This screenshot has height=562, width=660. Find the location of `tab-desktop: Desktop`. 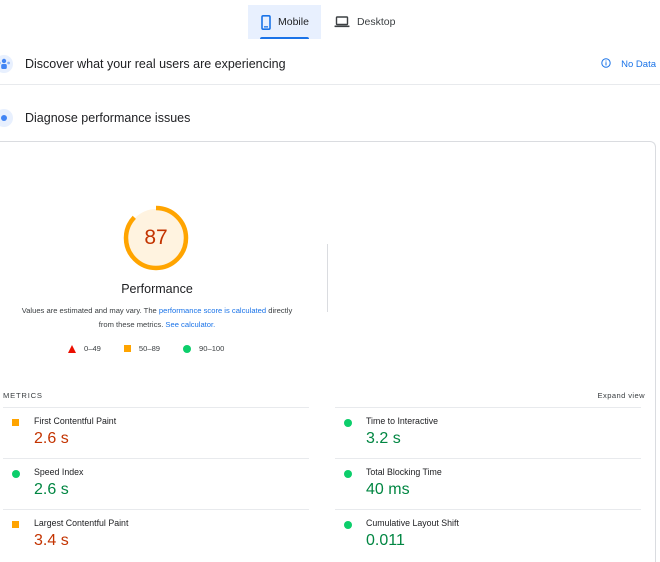

tab-desktop: Desktop is located at coordinates (364, 22).